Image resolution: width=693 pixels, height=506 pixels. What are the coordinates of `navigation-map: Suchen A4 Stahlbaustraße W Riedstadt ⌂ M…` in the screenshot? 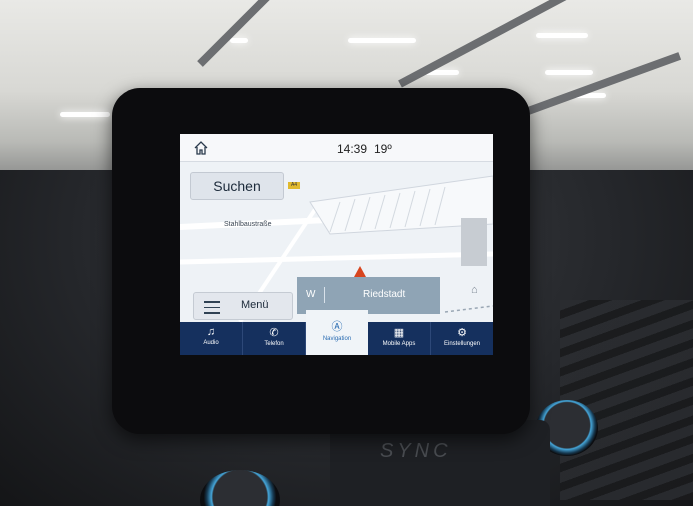 It's located at (336, 242).